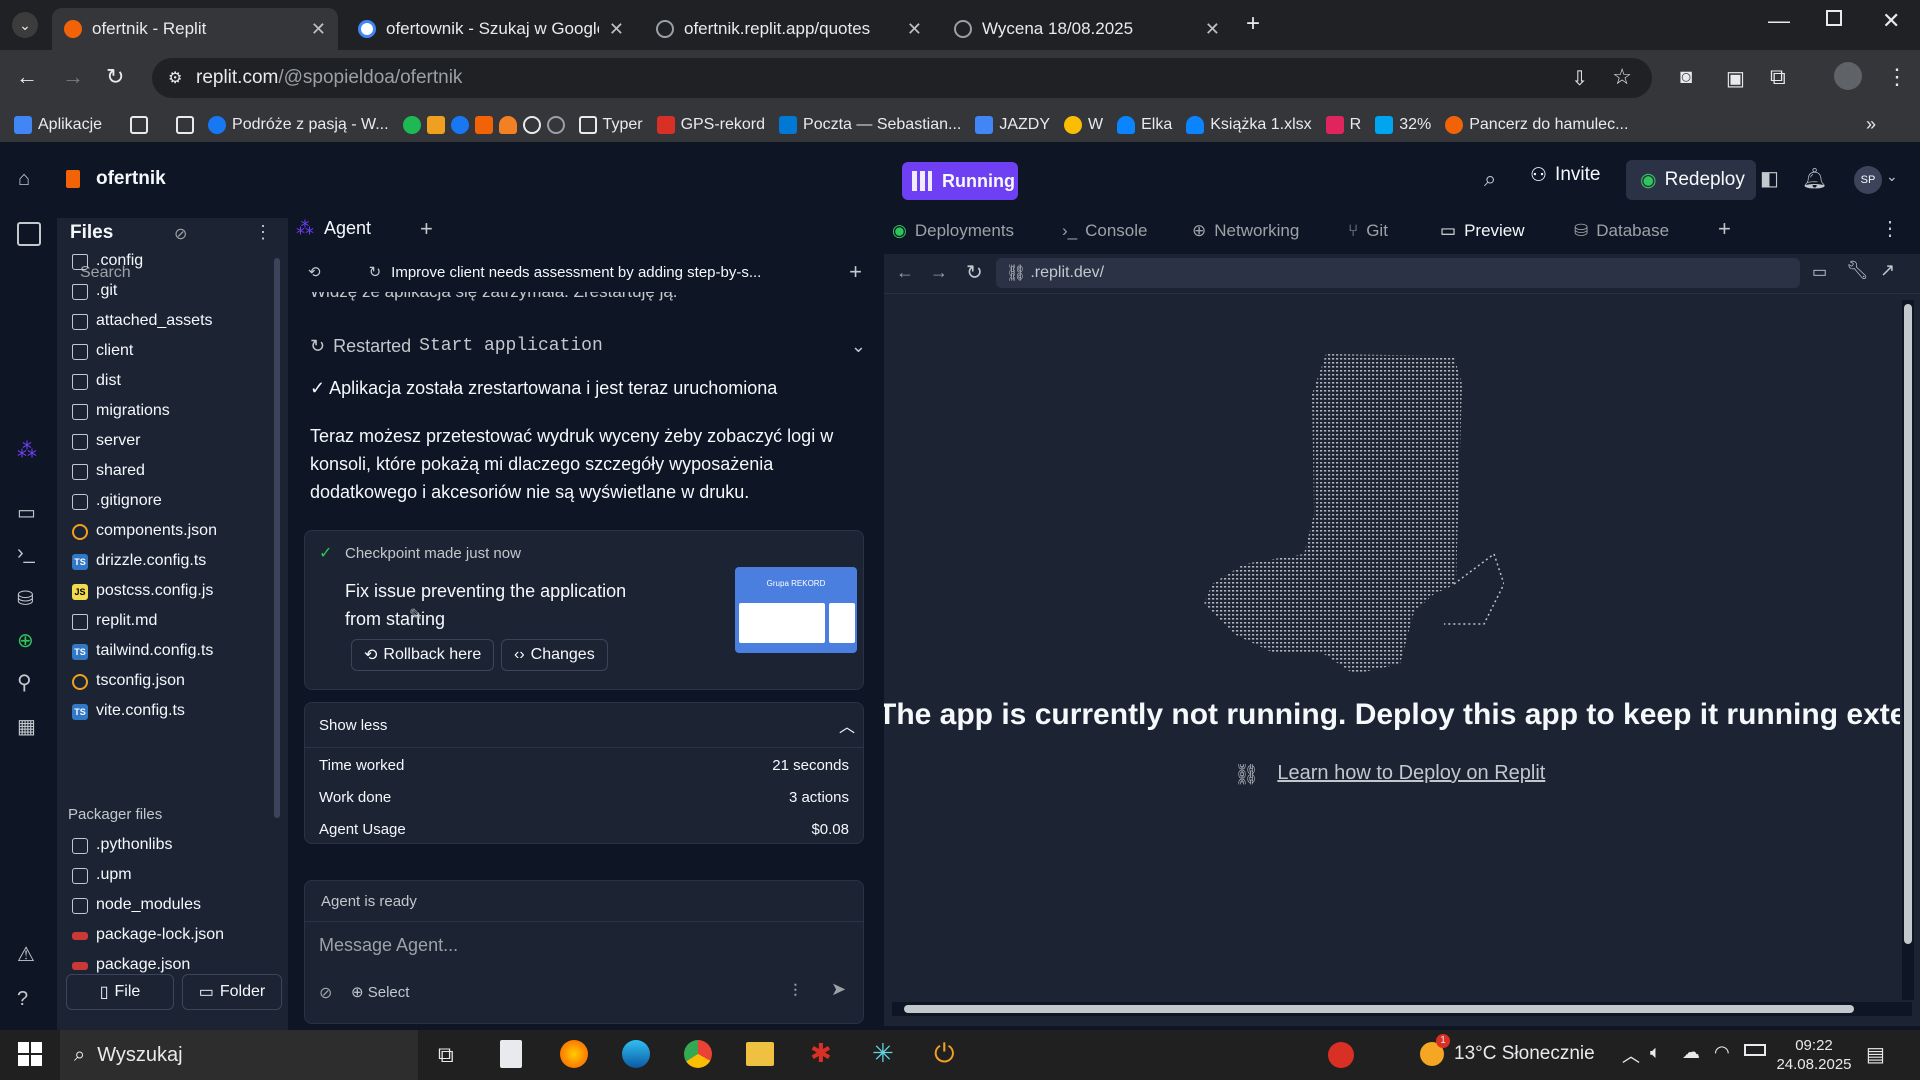  Describe the element at coordinates (588, 346) in the screenshot. I see `restarted-row: ↻ Restarted Start application ⌄` at that location.